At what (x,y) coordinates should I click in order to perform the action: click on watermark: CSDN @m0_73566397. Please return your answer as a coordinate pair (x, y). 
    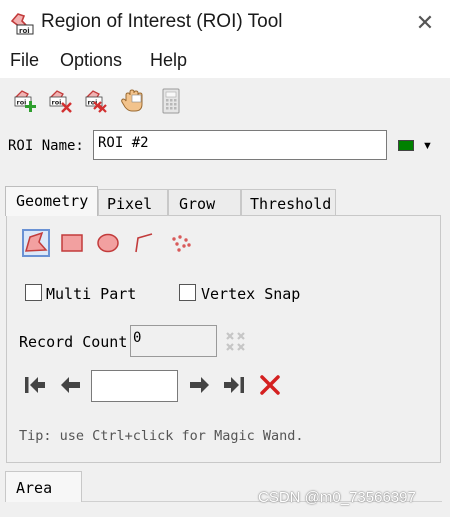
    Looking at the image, I should click on (337, 497).